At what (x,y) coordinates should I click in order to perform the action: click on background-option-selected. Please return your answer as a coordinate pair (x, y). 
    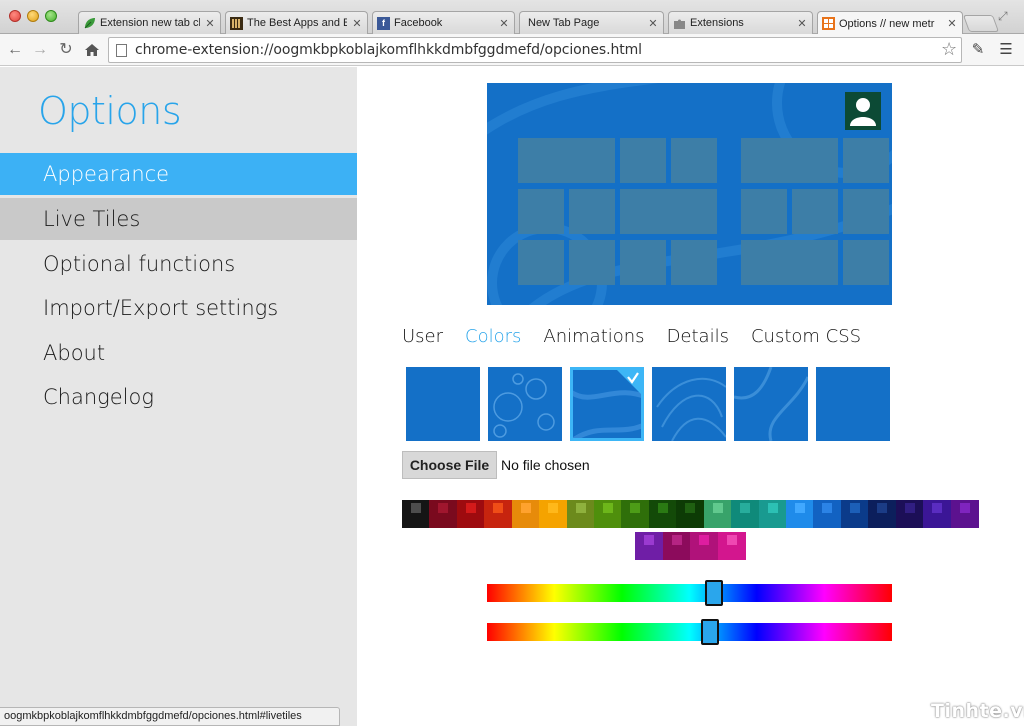
    Looking at the image, I should click on (607, 404).